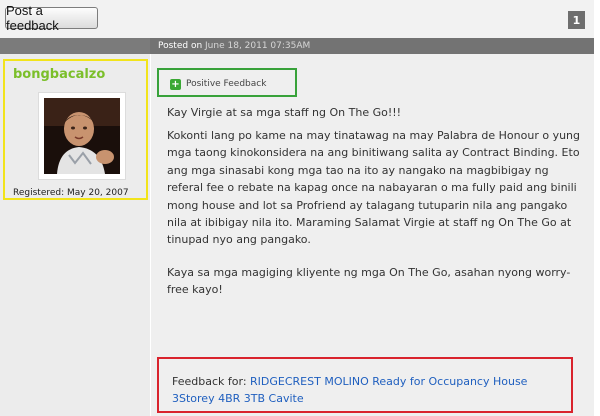 This screenshot has width=600, height=416. I want to click on post-feedback-button: Post a feedback, so click(51, 18).